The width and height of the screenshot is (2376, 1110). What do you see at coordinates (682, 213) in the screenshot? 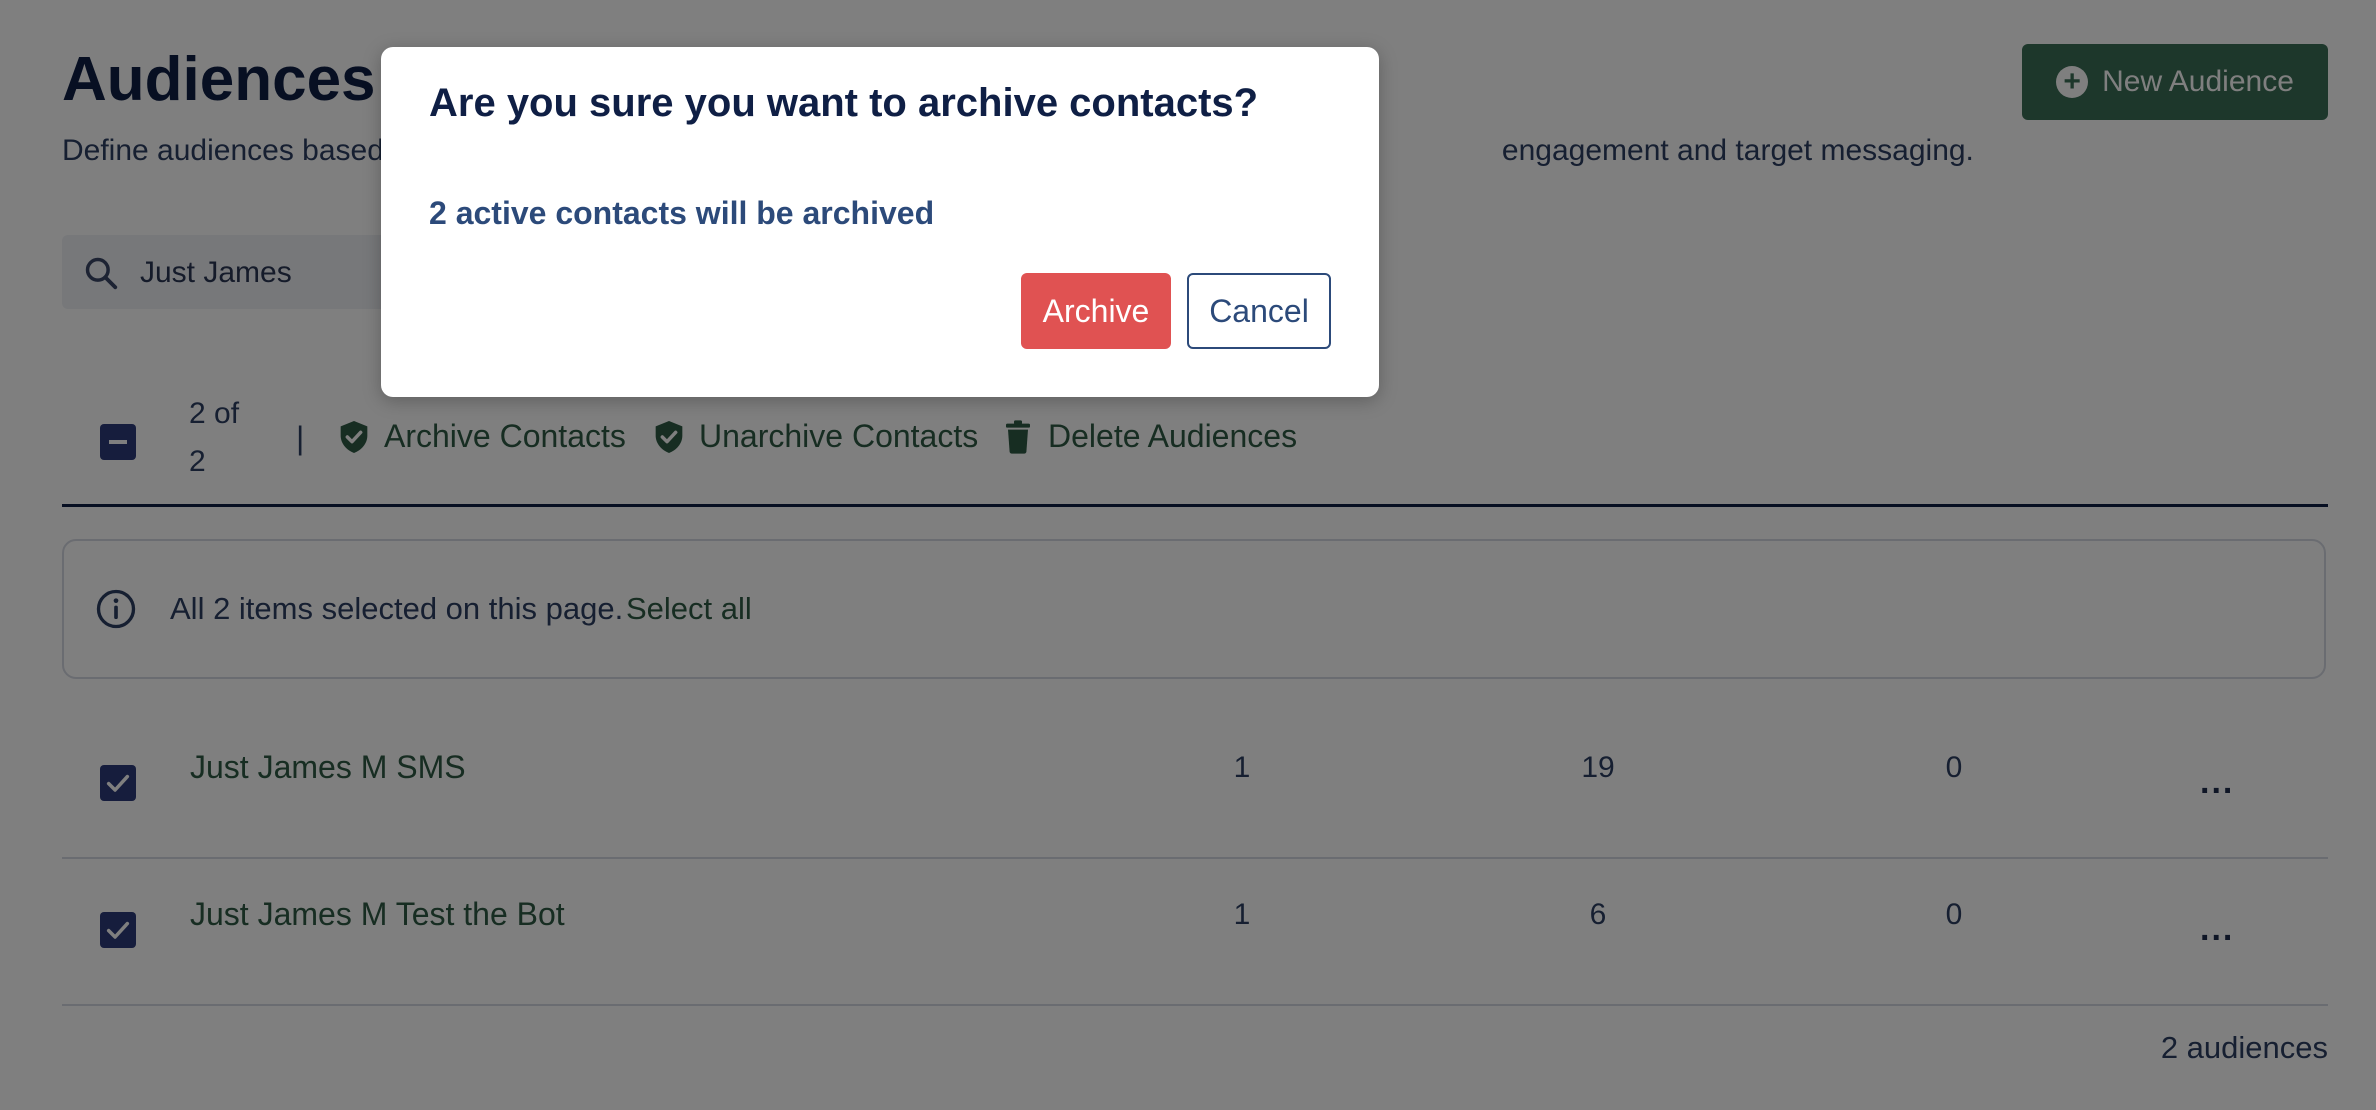
I see `dialog-message: 2 active contacts will be archived` at bounding box center [682, 213].